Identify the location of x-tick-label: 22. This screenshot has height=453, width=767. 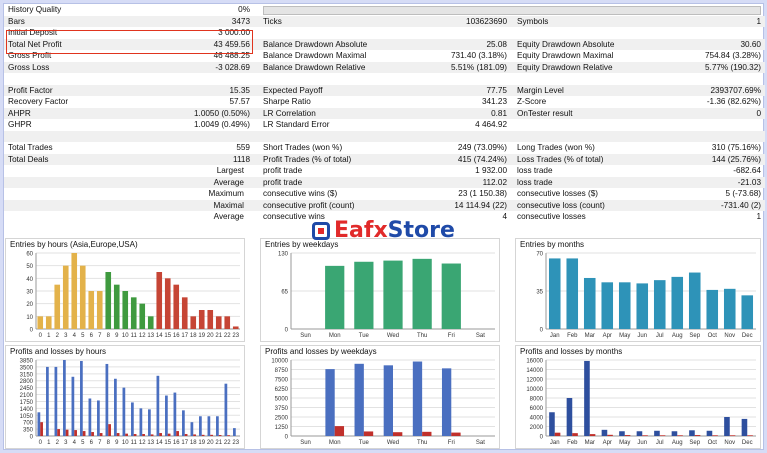
(227, 443).